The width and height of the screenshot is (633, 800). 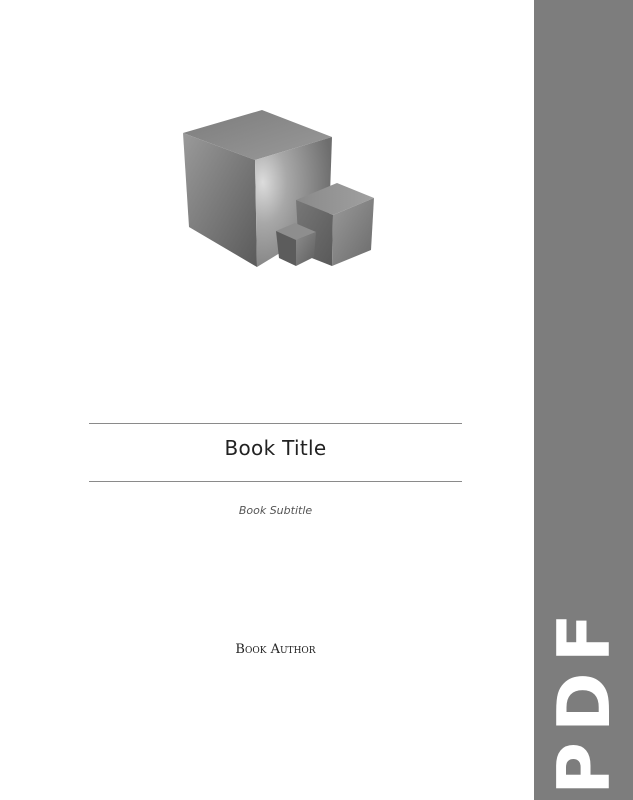 I want to click on title-top-rule, so click(x=275, y=423).